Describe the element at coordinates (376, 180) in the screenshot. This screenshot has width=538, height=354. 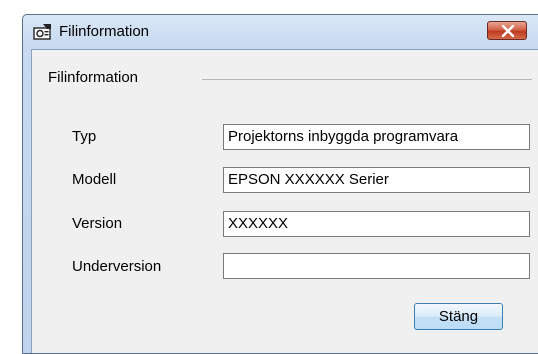
I see `model-field: EPSON XXXXXX Serier` at that location.